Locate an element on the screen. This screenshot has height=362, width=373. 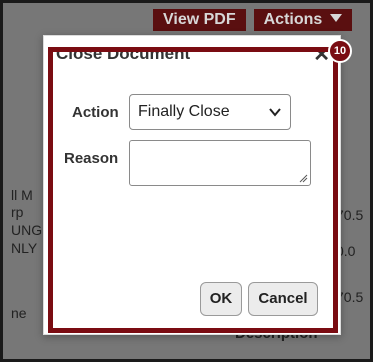
background-text: NLY is located at coordinates (24, 248).